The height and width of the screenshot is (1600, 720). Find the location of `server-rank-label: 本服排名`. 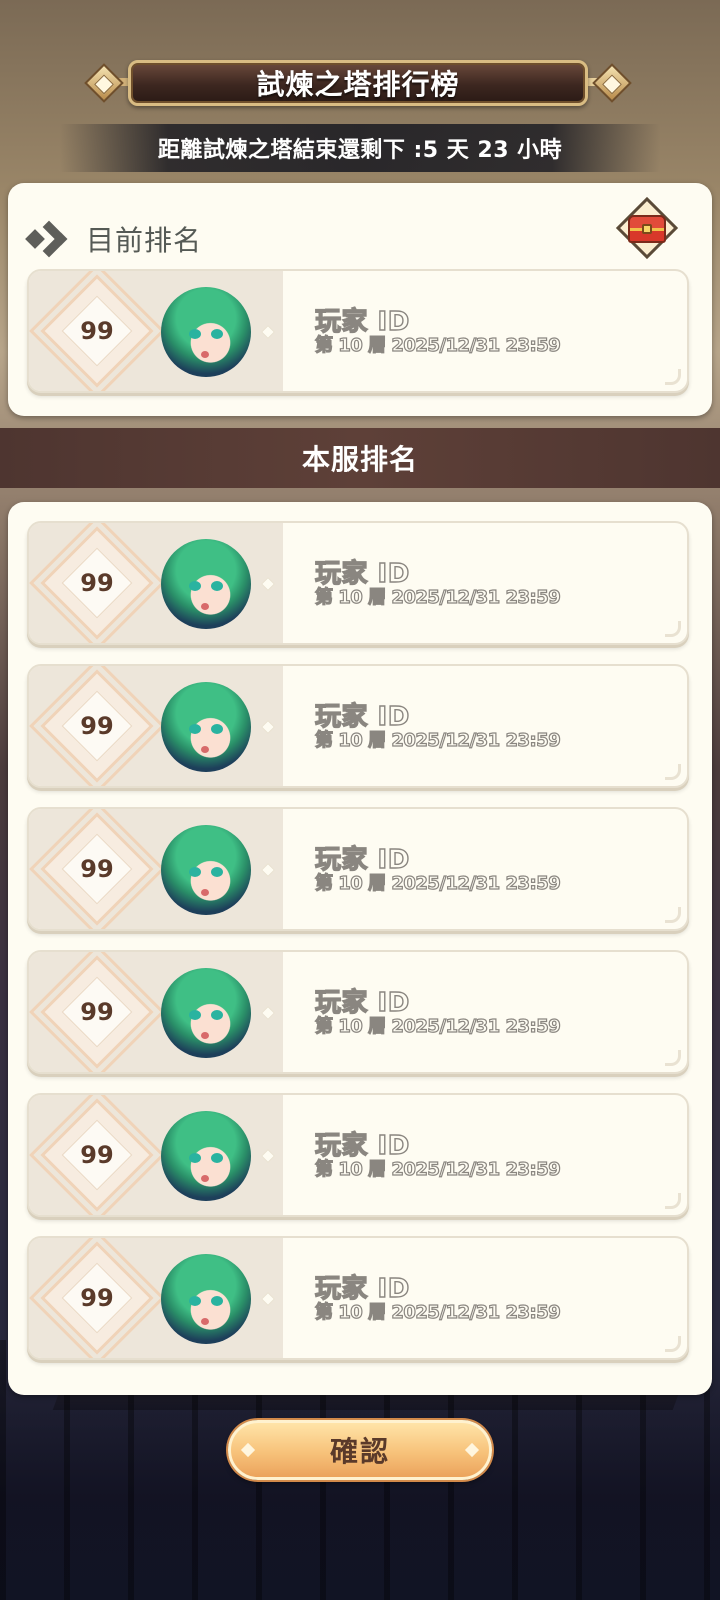

server-rank-label: 本服排名 is located at coordinates (359, 459).